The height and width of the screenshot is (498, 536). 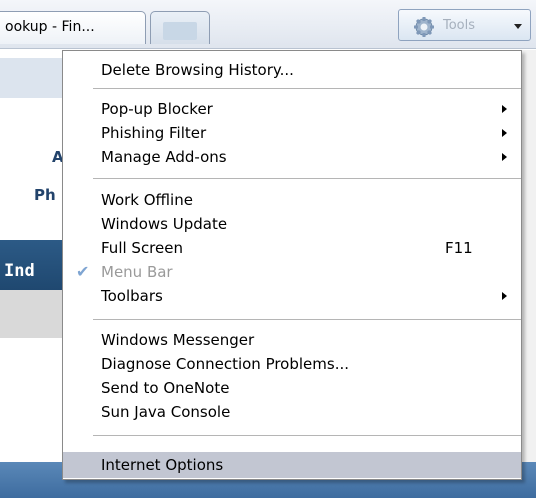 I want to click on page-gray-band, so click(x=32, y=314).